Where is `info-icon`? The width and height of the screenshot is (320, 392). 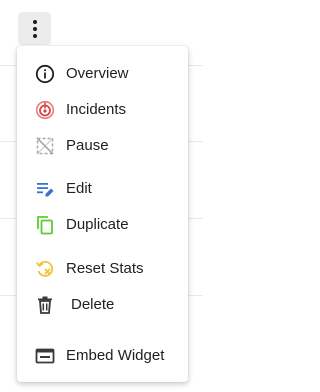
info-icon is located at coordinates (45, 74).